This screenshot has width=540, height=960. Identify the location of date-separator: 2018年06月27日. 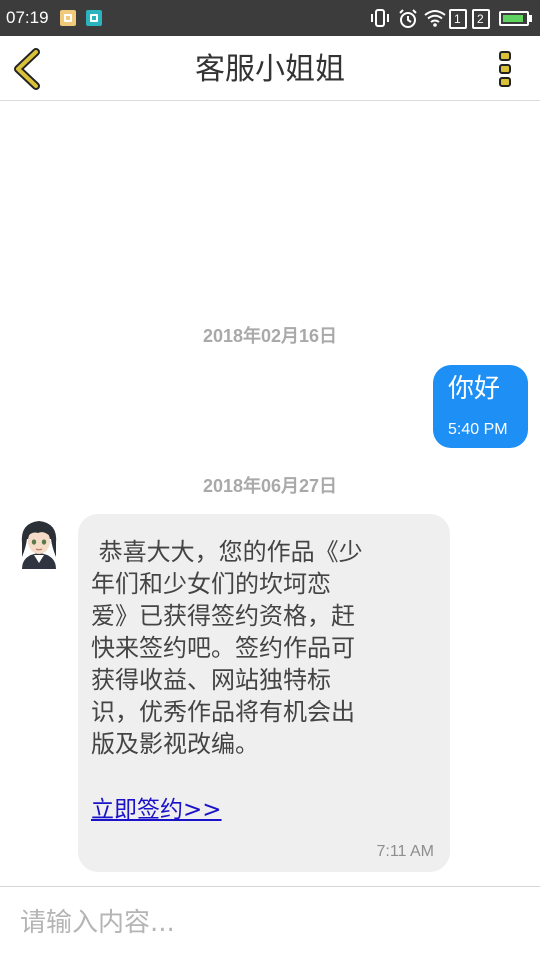
(270, 486).